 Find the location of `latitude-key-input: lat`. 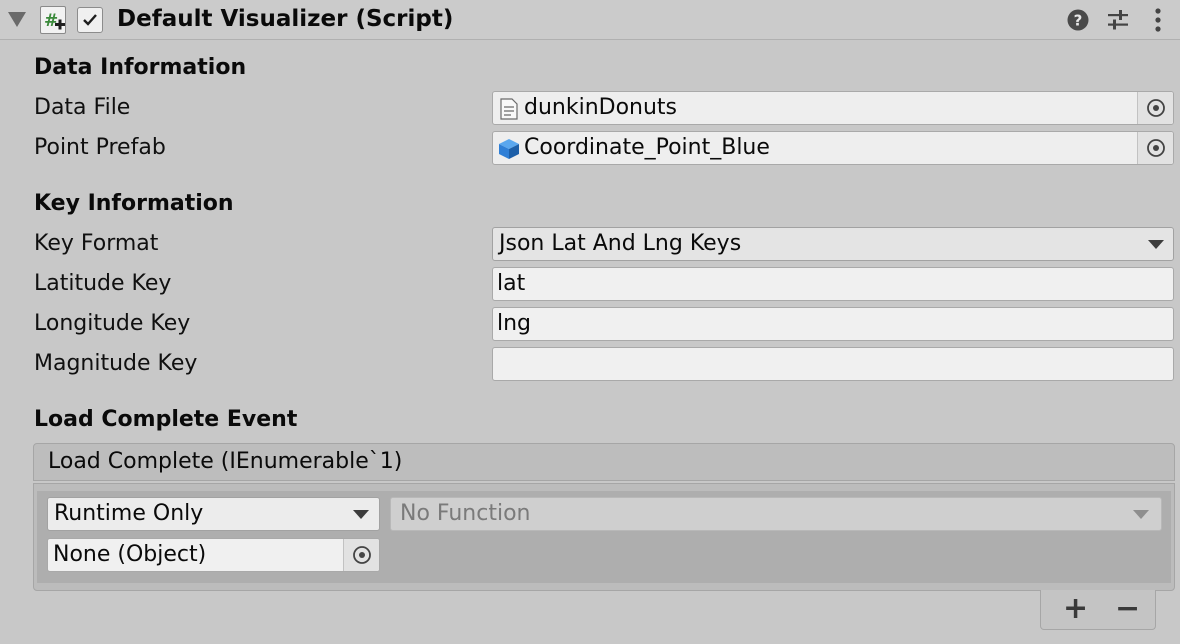

latitude-key-input: lat is located at coordinates (833, 284).